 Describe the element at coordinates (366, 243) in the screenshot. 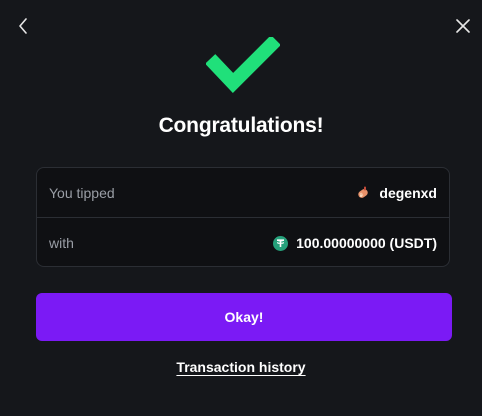

I see `amount-value: 100.00000000 (USDT)` at that location.